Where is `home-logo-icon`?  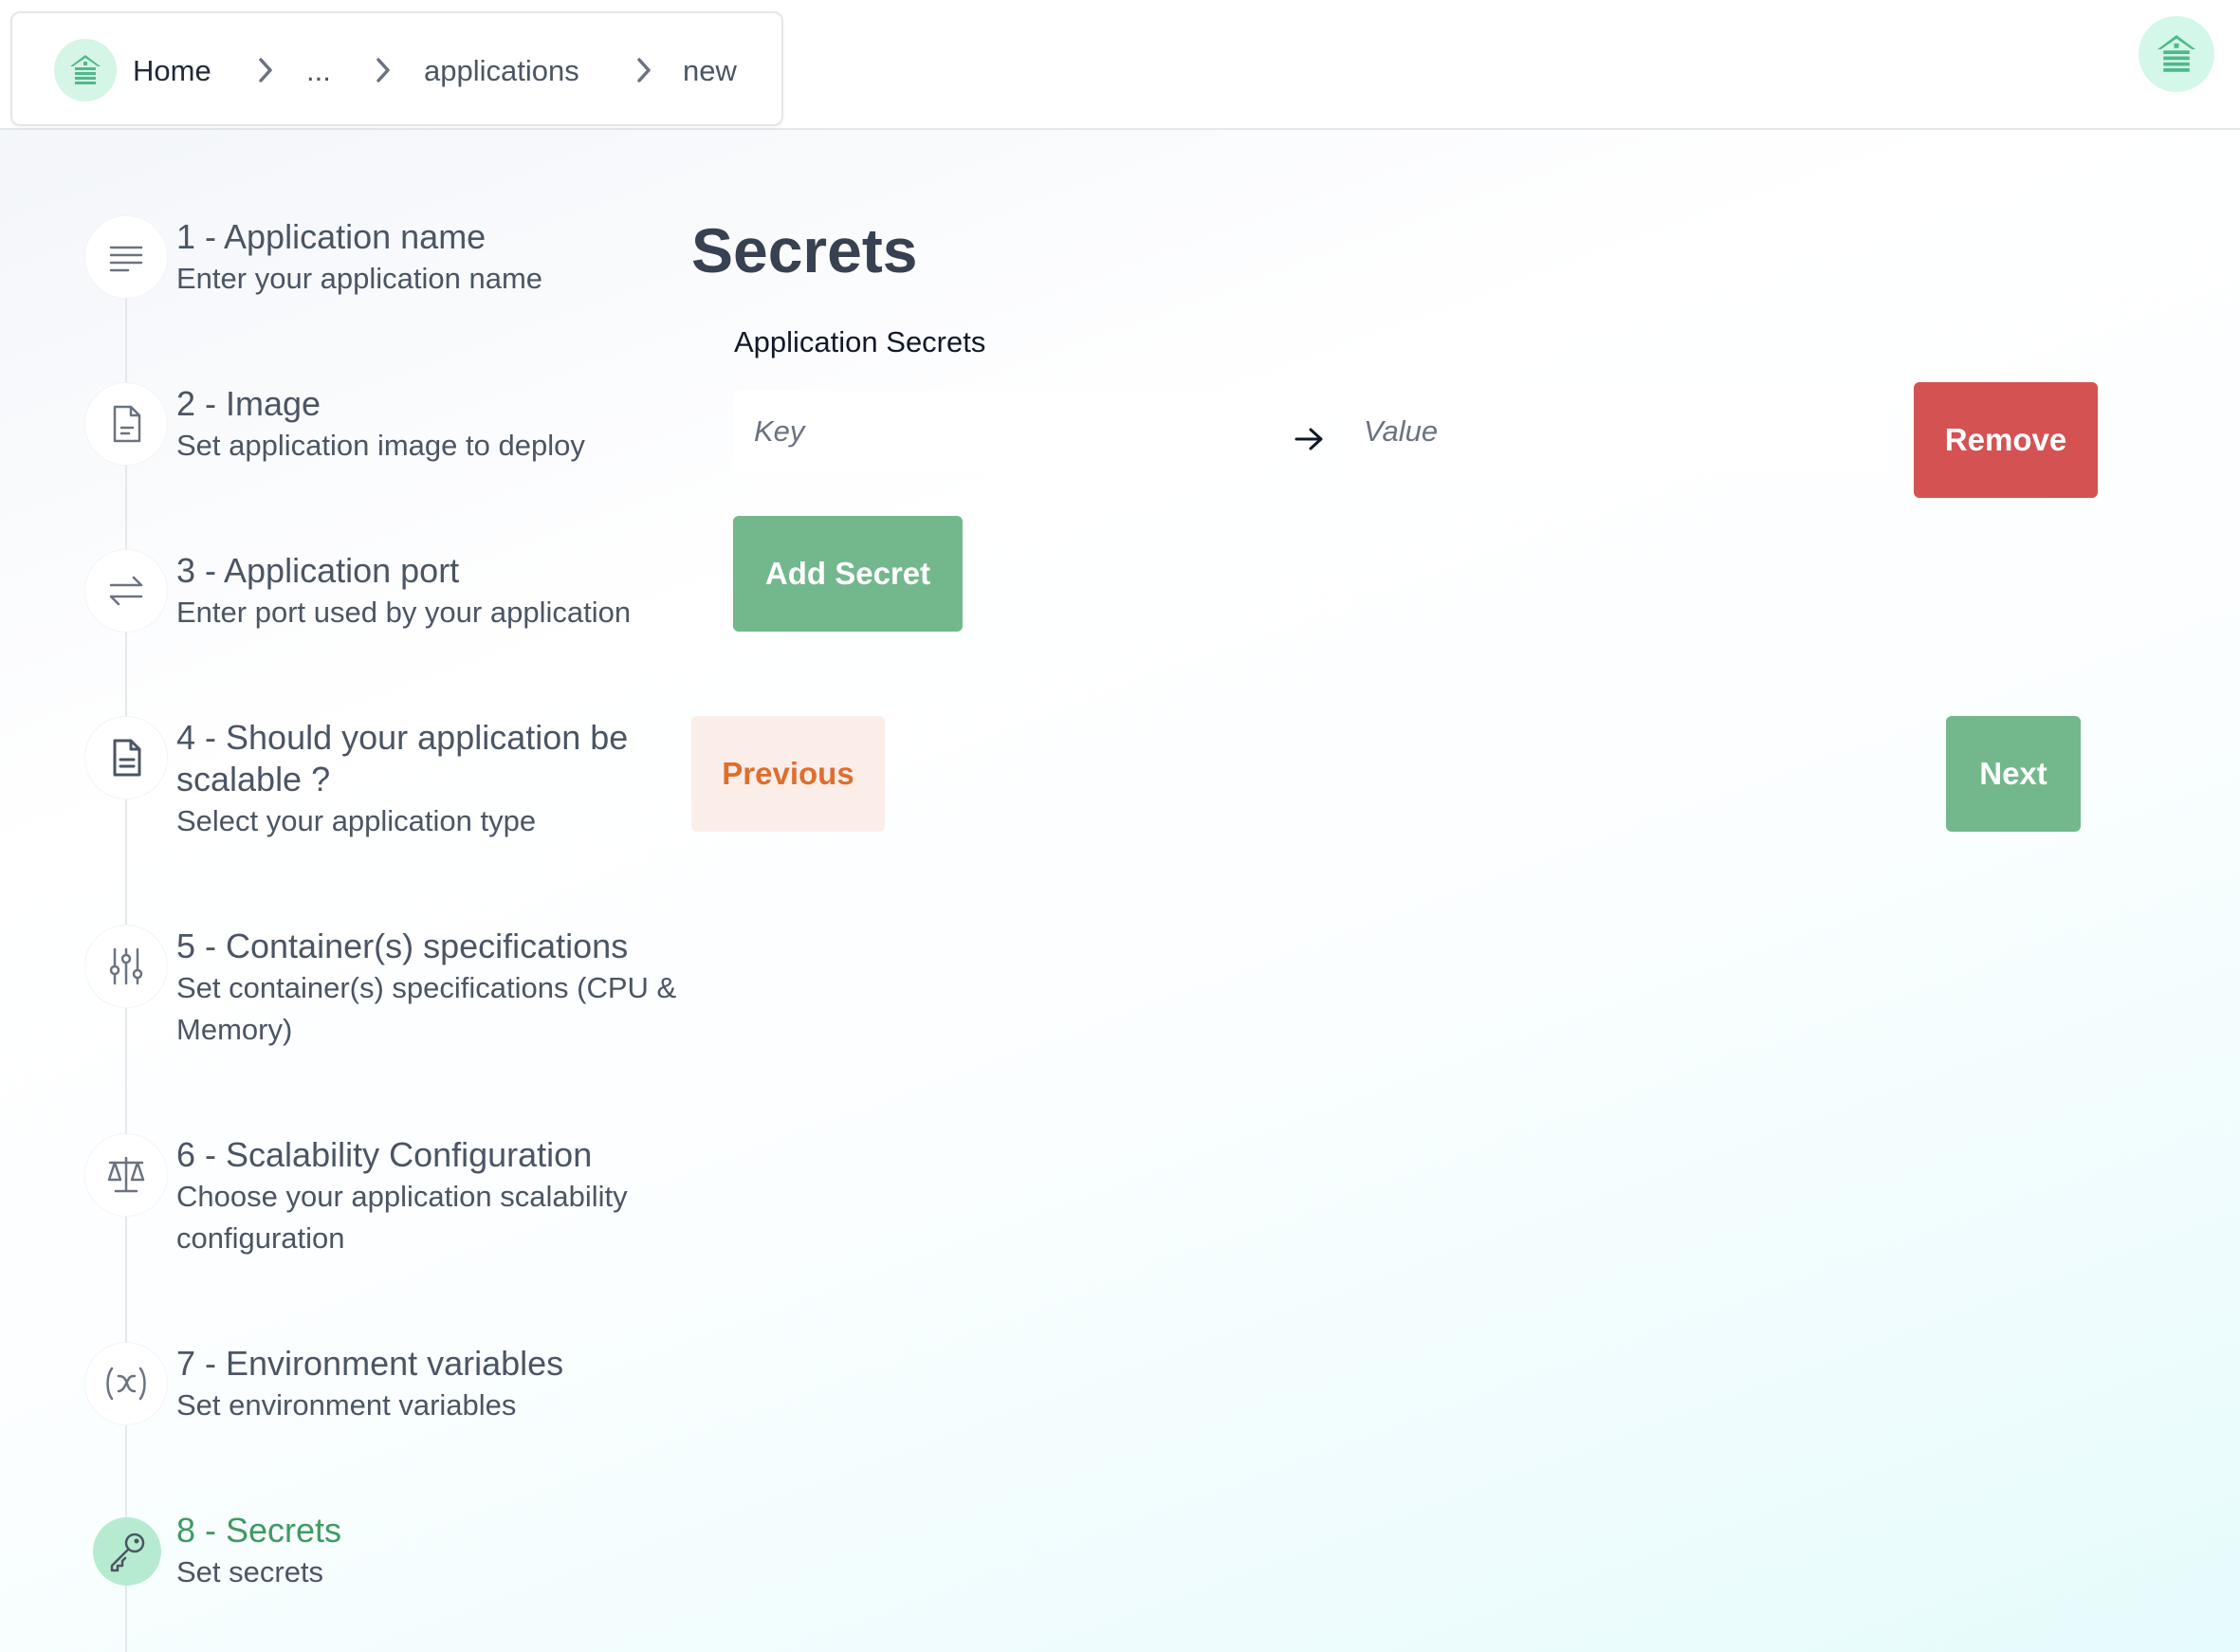 home-logo-icon is located at coordinates (85, 70).